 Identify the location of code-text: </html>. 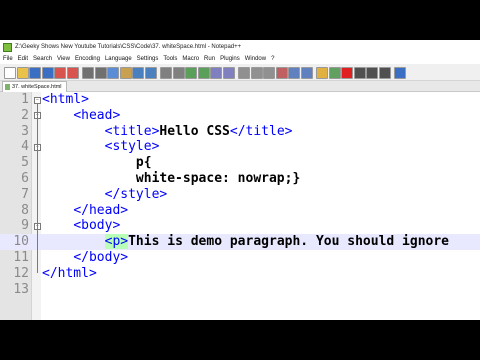
(69, 274).